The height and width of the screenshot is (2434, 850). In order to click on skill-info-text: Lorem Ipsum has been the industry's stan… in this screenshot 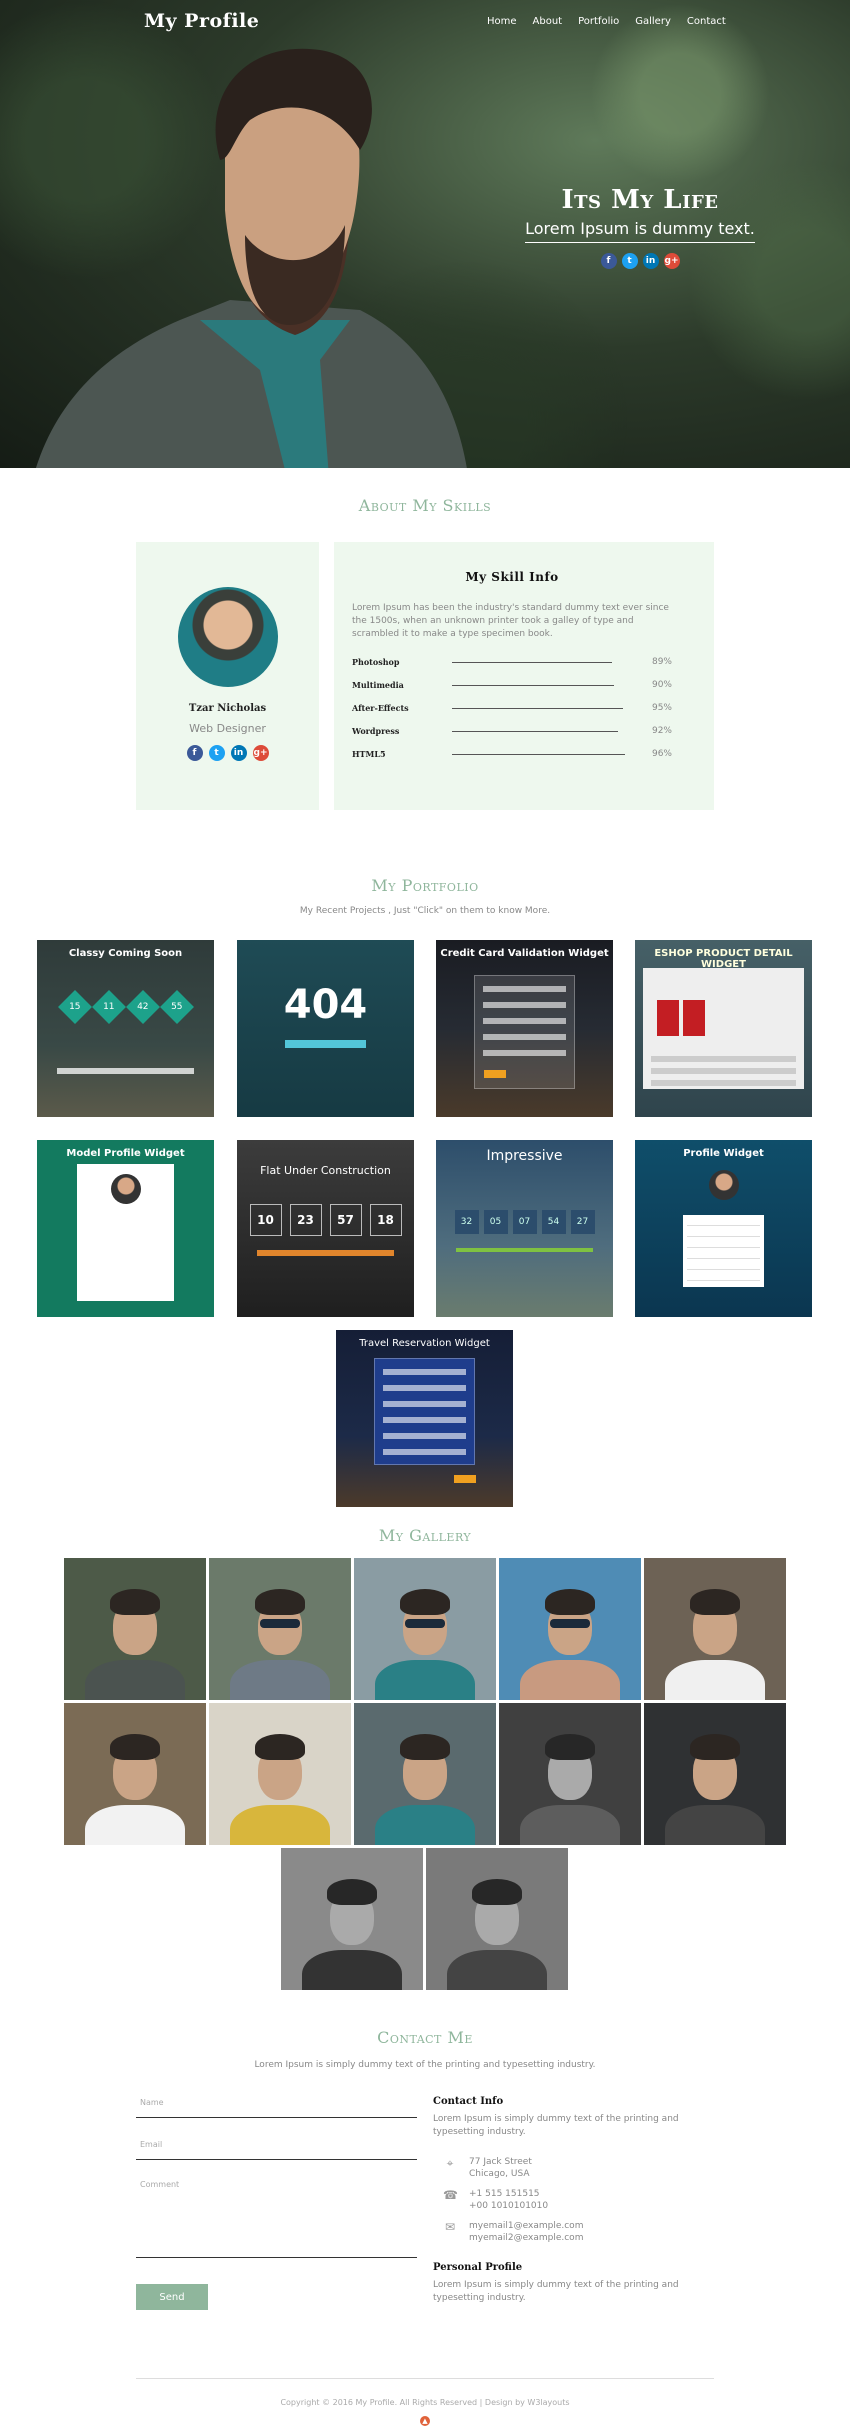, I will do `click(510, 621)`.